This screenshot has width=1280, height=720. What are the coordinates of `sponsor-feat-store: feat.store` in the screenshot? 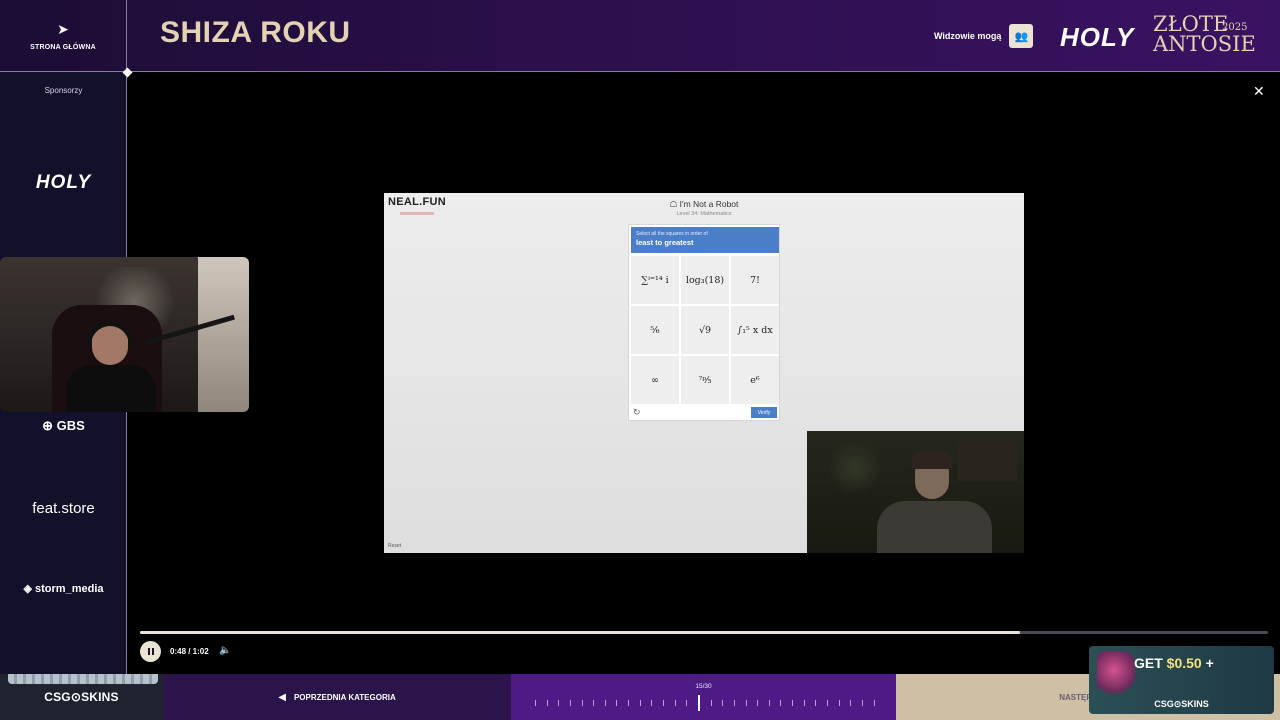 It's located at (63, 508).